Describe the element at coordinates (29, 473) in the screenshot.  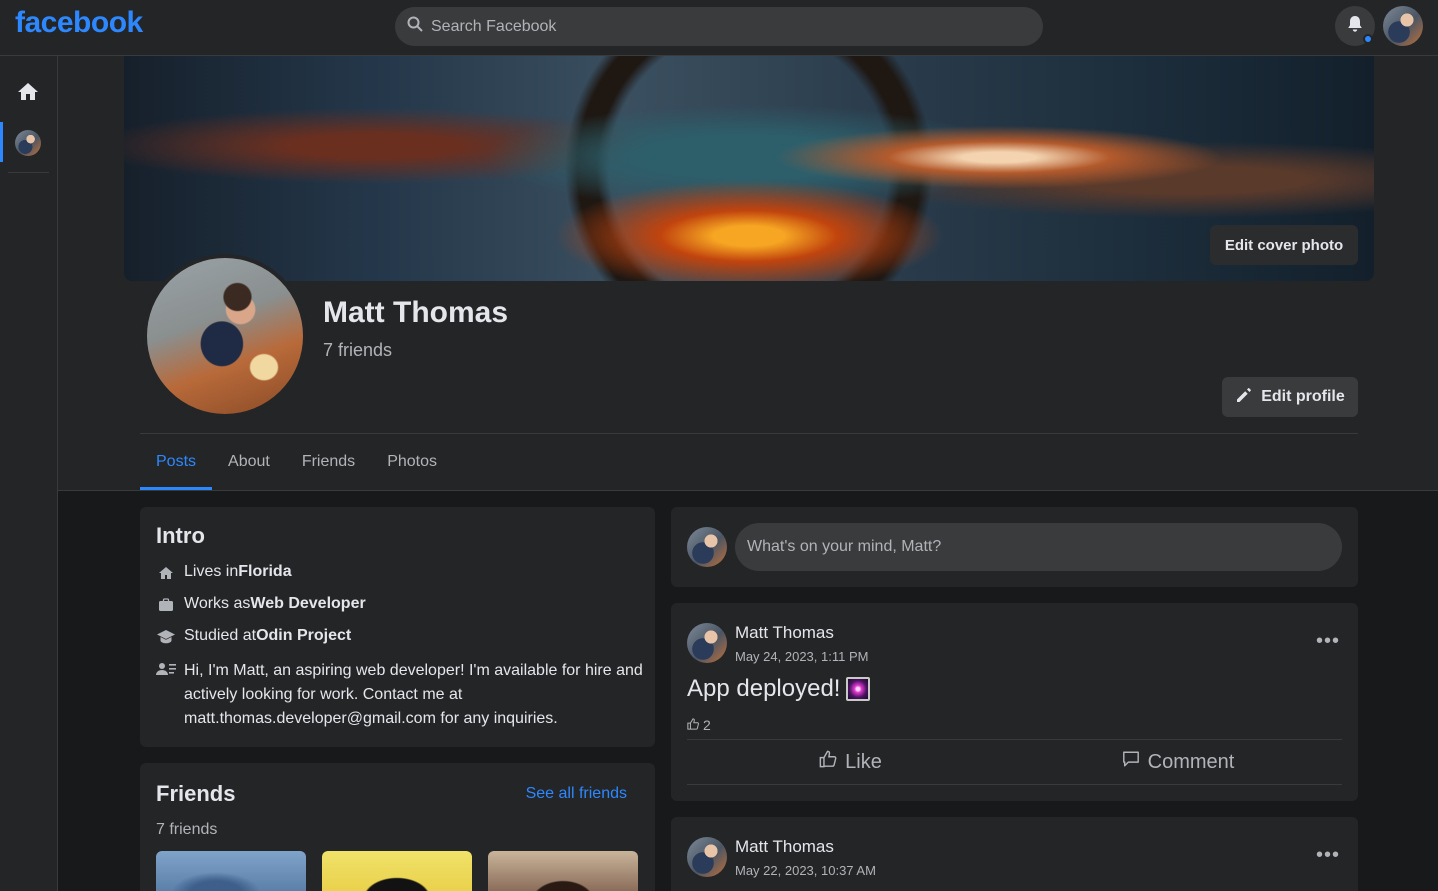
I see `left-sidebar` at that location.